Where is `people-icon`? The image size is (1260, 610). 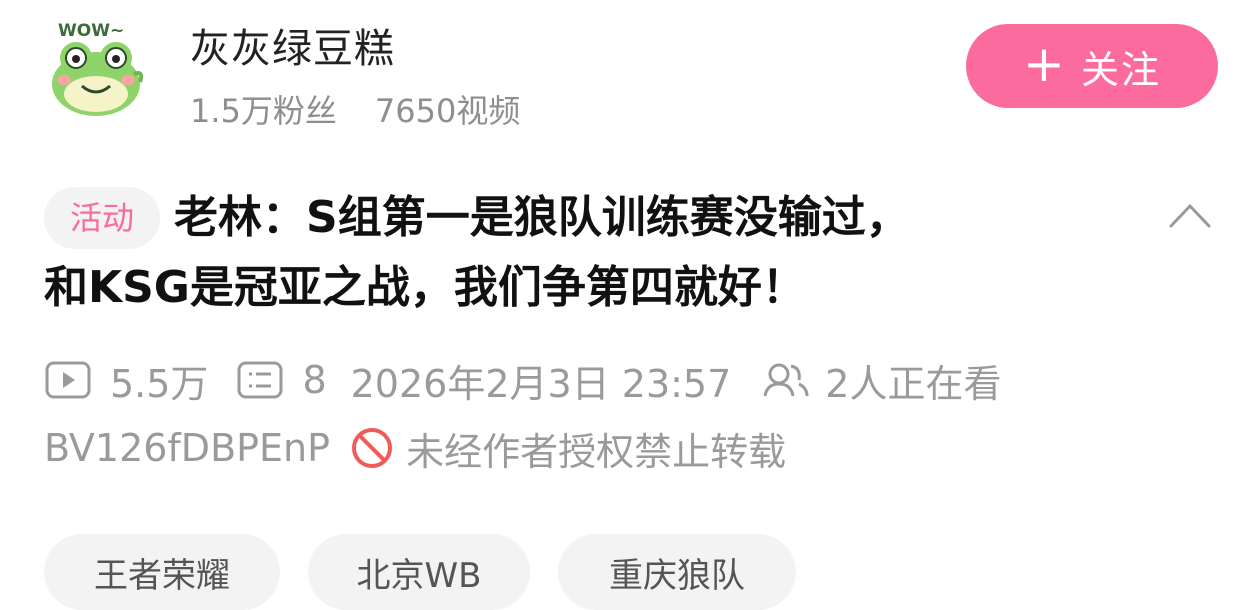 people-icon is located at coordinates (786, 380).